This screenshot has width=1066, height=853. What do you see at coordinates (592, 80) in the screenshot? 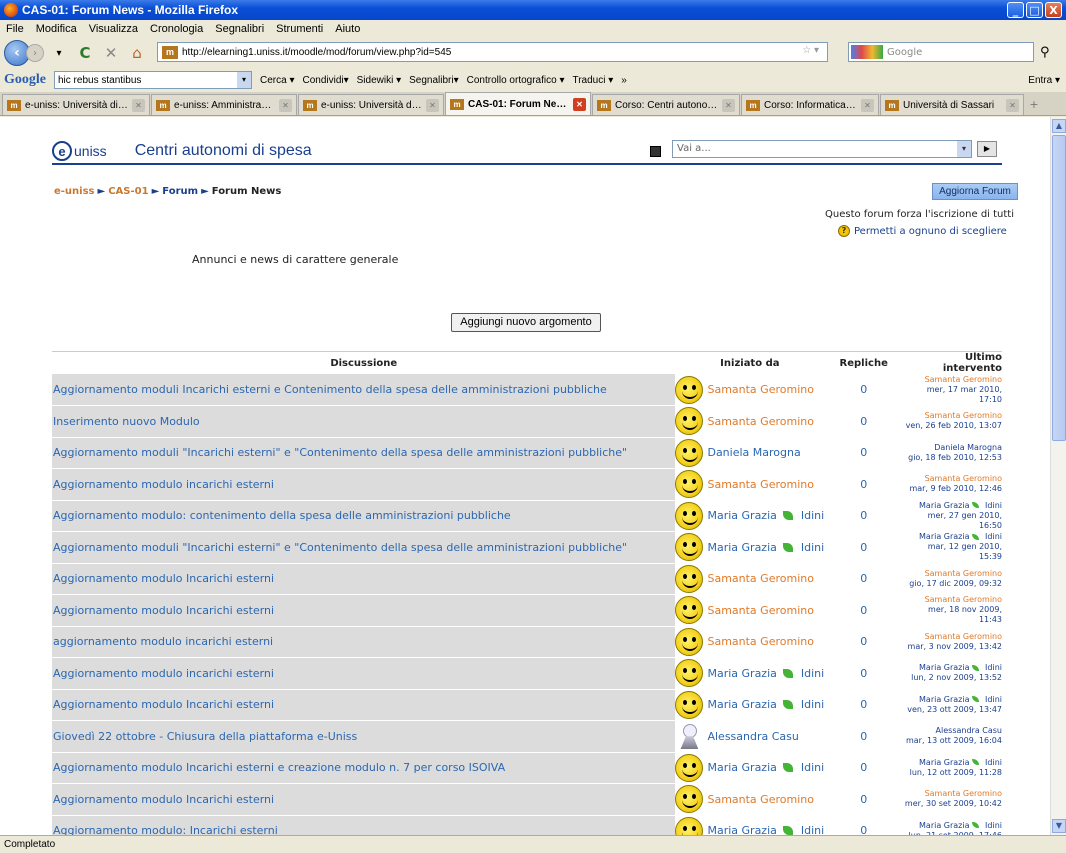
I see `gt-traduci: Traduci ▾` at bounding box center [592, 80].